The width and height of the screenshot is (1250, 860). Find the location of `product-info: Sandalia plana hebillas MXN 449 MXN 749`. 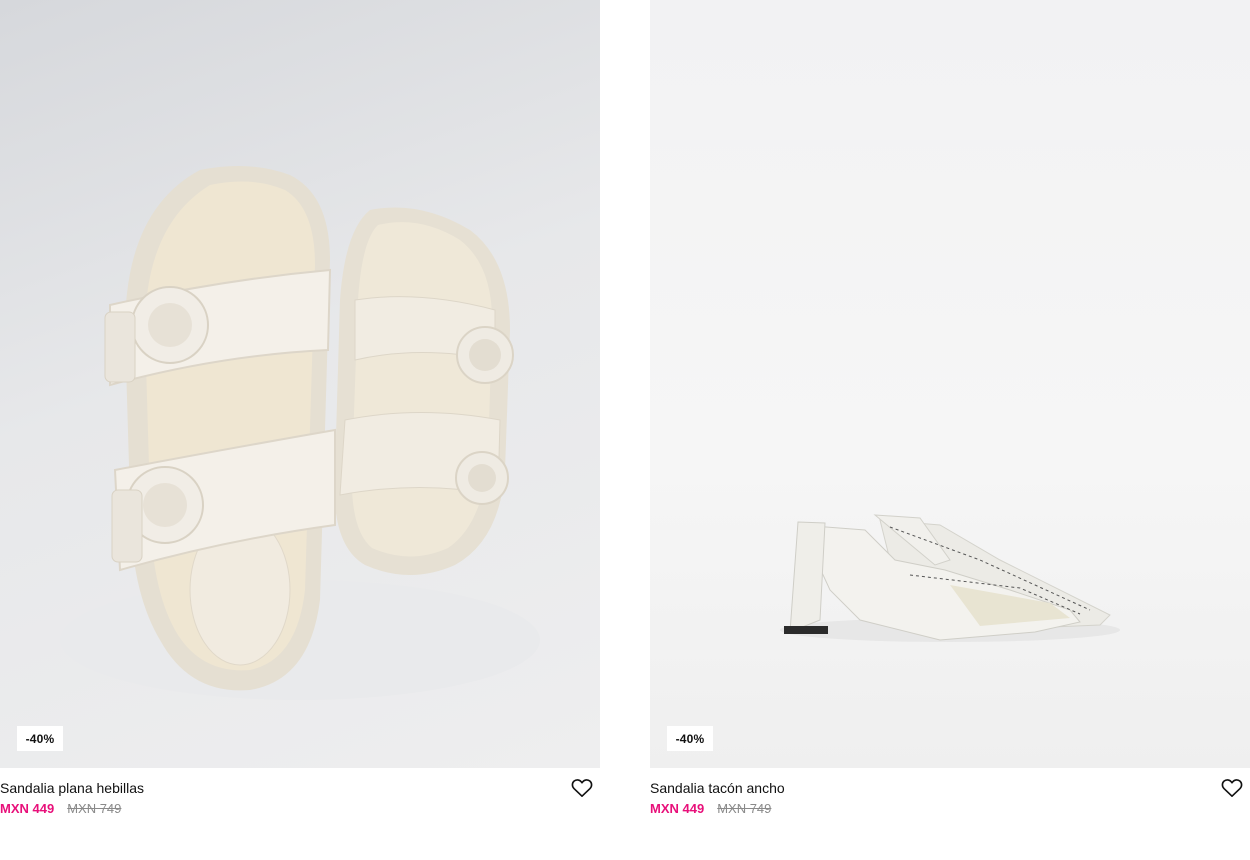

product-info: Sandalia plana hebillas MXN 449 MXN 749 is located at coordinates (300, 798).